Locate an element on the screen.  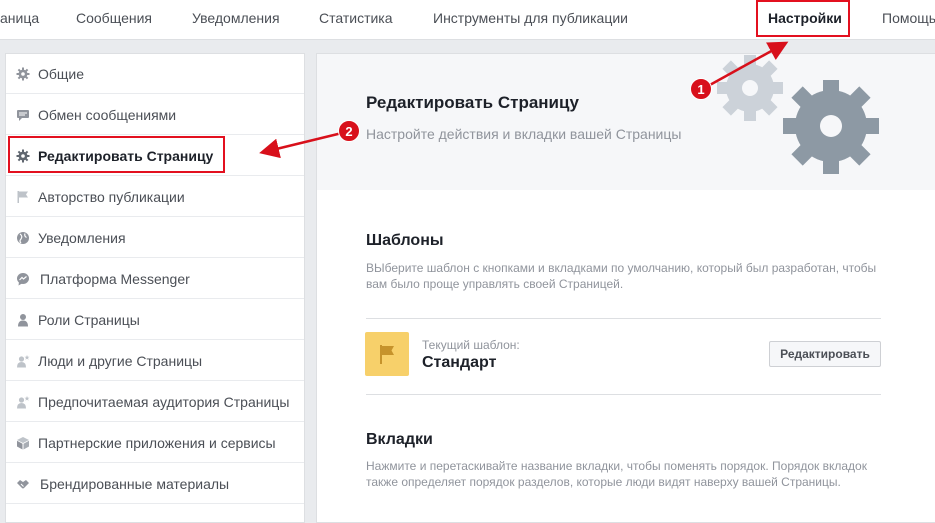
annotation-badge-1: 1 is located at coordinates (701, 89).